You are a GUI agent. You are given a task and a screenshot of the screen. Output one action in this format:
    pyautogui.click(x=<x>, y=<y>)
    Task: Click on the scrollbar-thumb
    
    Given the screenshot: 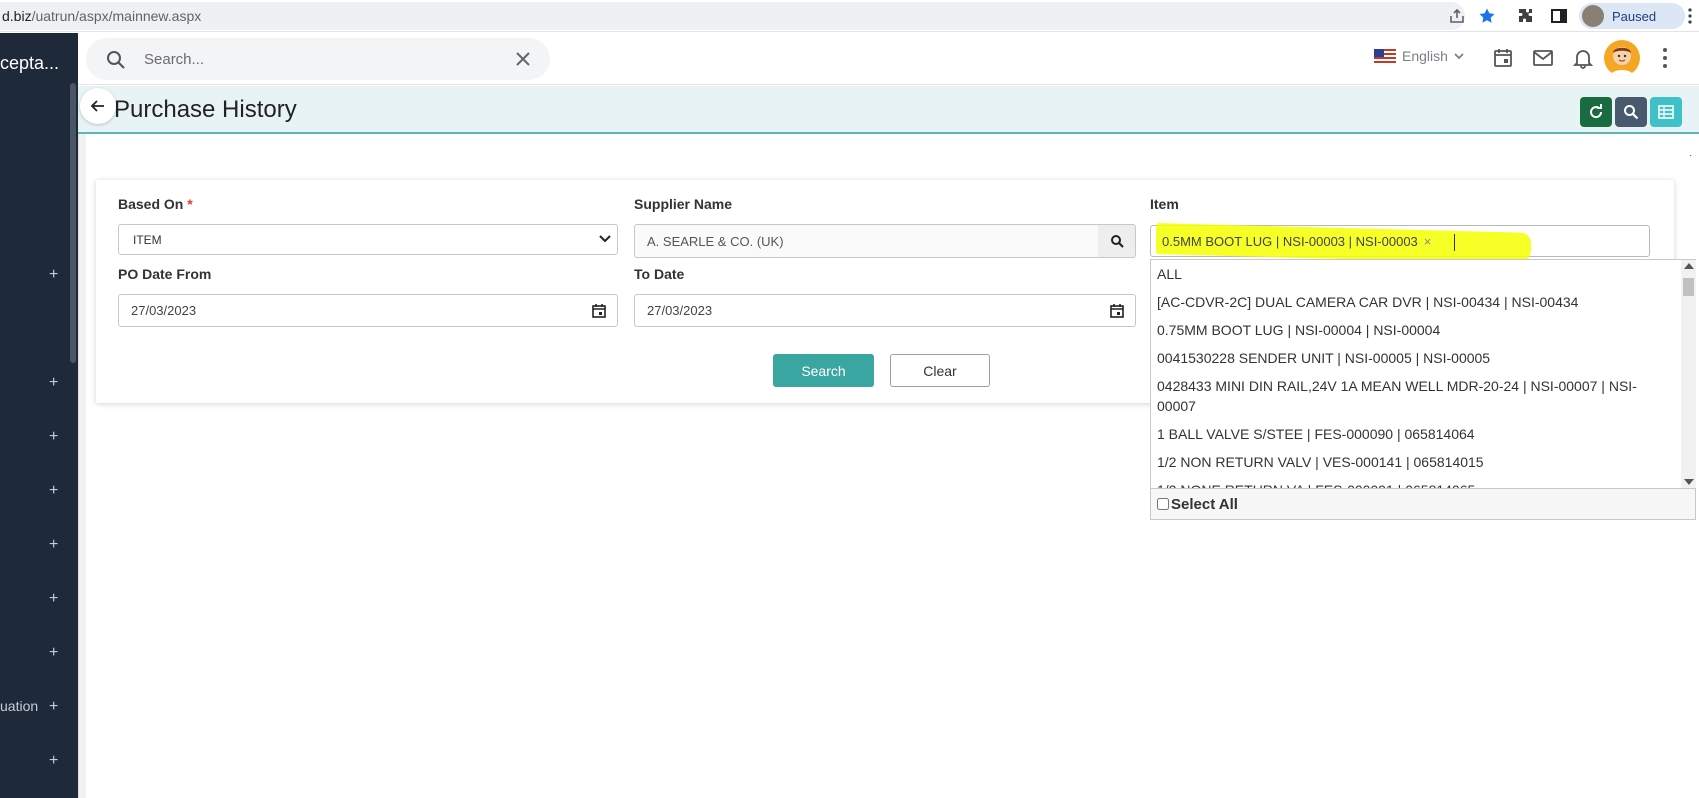 What is the action you would take?
    pyautogui.click(x=1688, y=287)
    